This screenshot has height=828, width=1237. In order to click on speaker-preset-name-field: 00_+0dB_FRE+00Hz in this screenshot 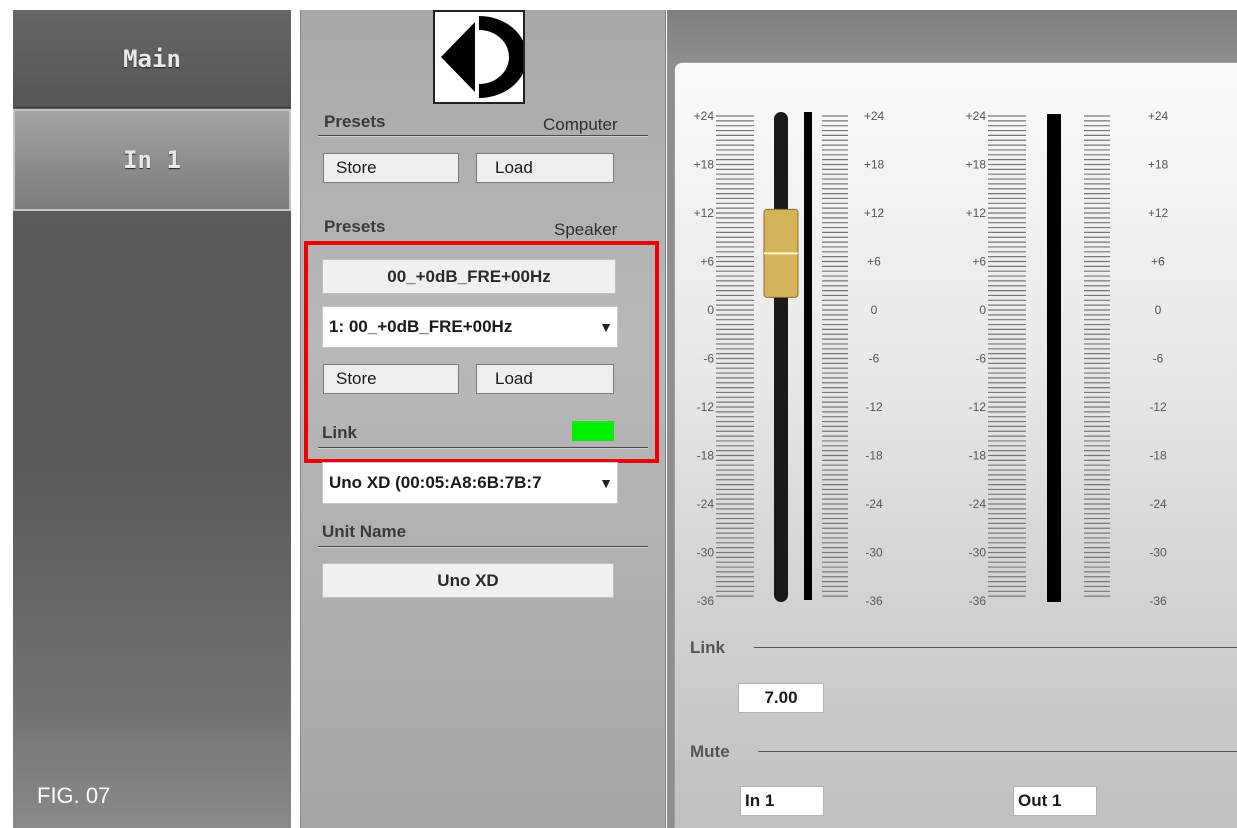, I will do `click(469, 276)`.